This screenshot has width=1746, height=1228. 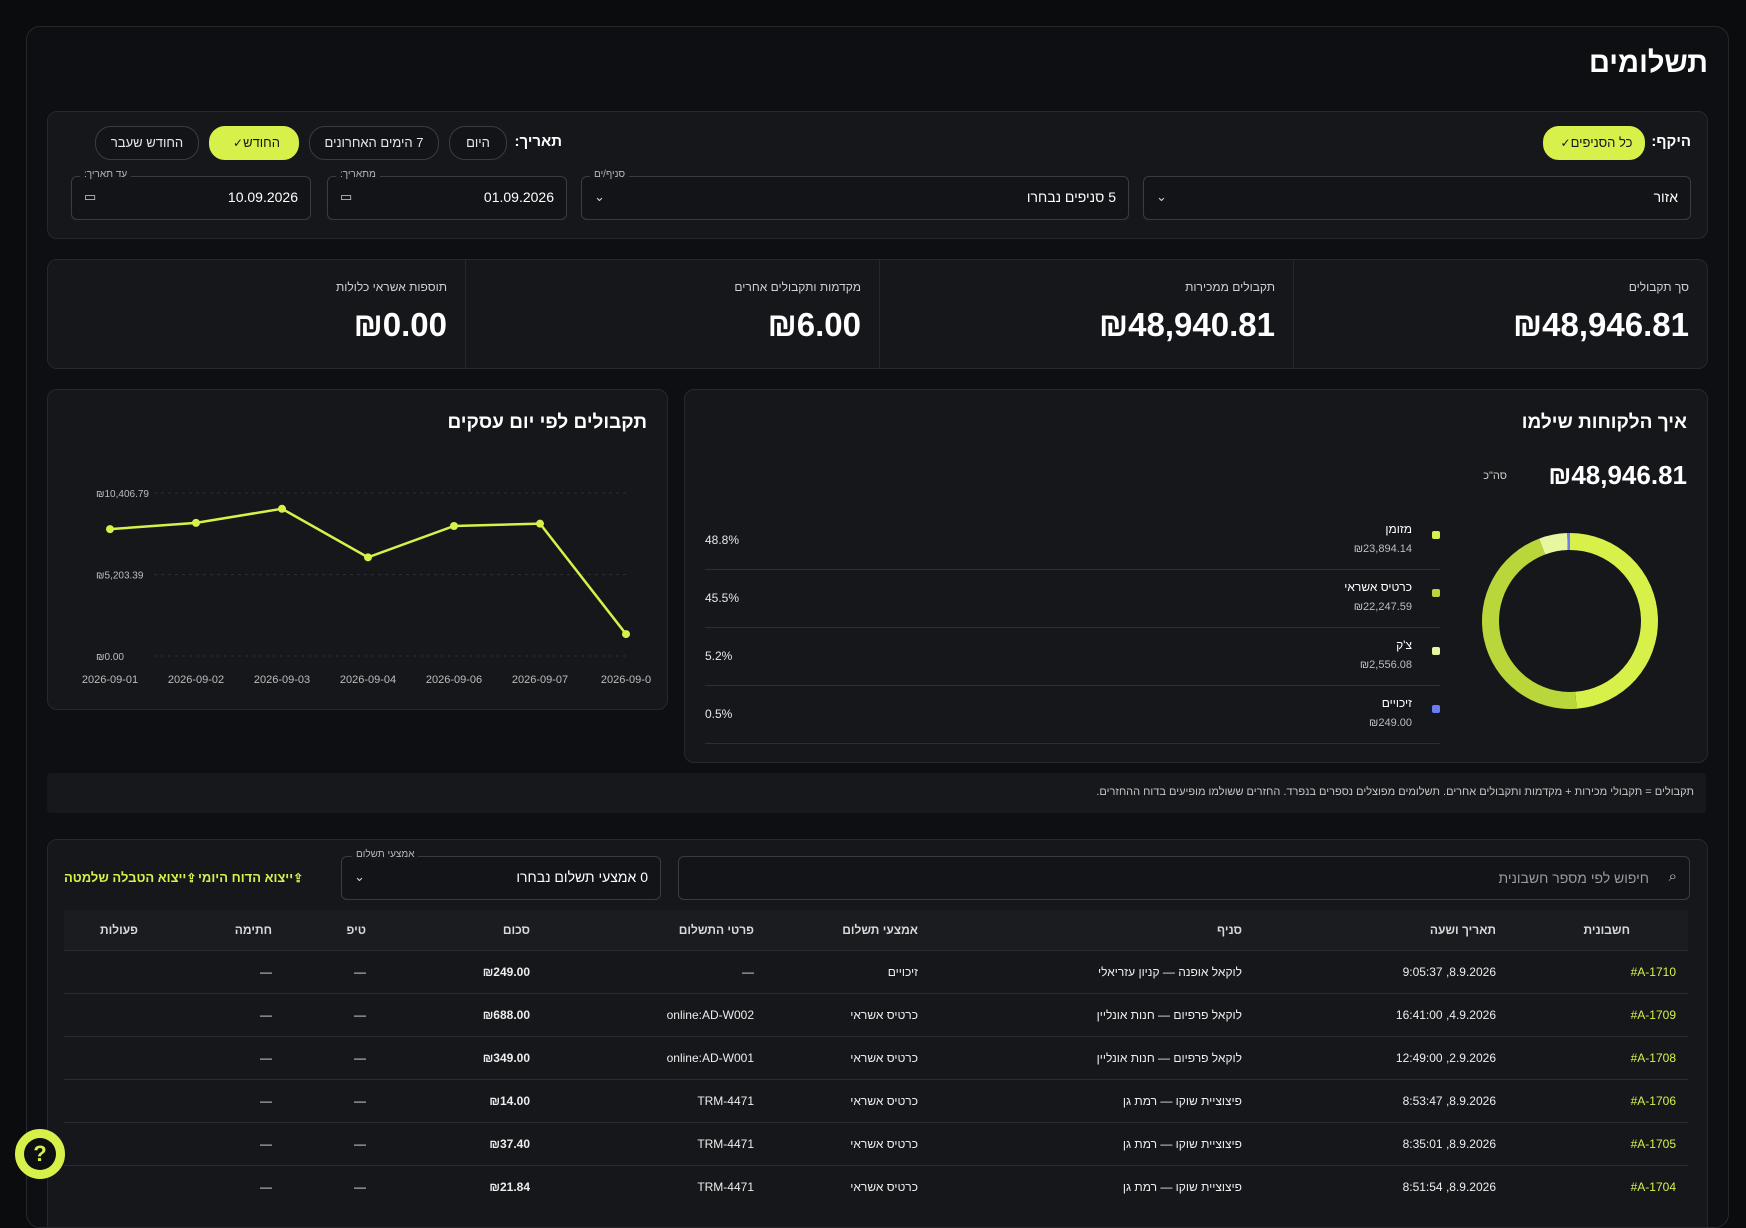 I want to click on cell-amount: ₪21.84, so click(x=460, y=1186).